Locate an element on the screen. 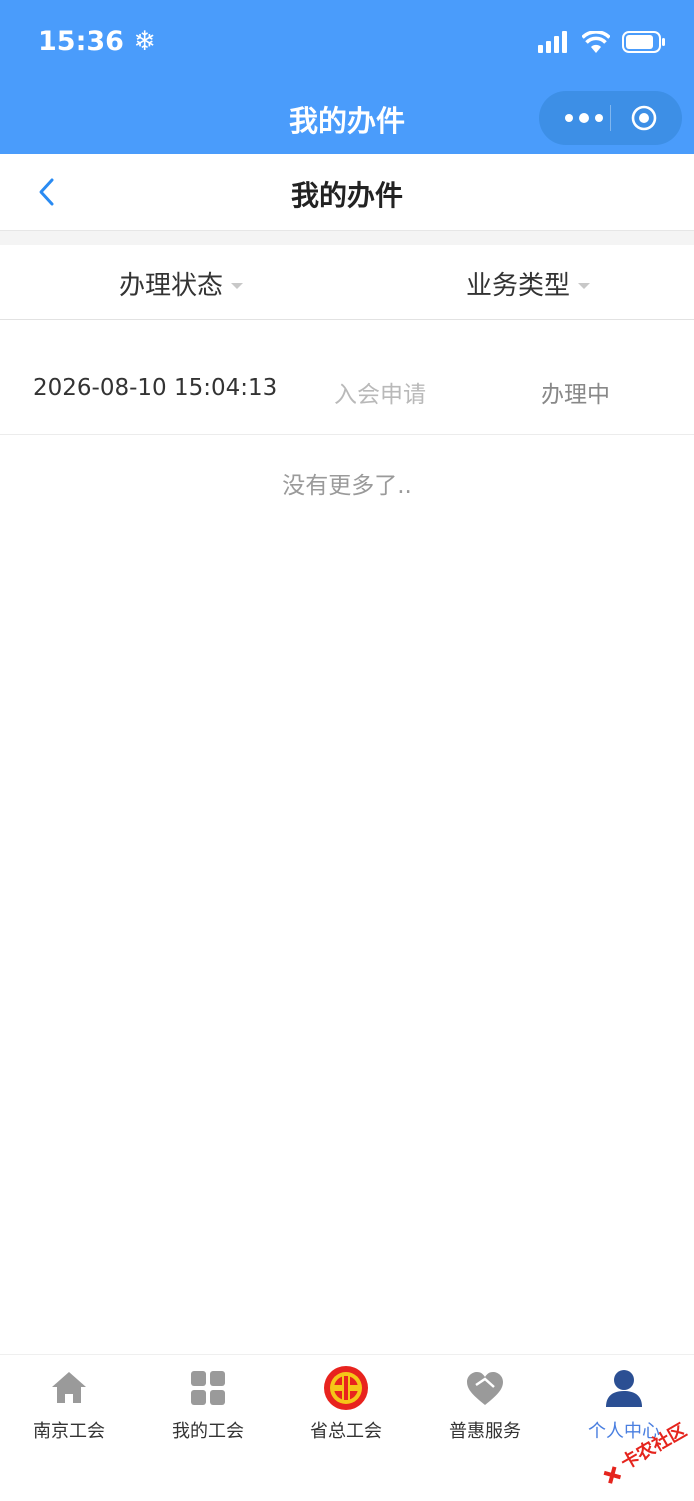  tab-provincial-union: 省总工会 is located at coordinates (346, 1404).